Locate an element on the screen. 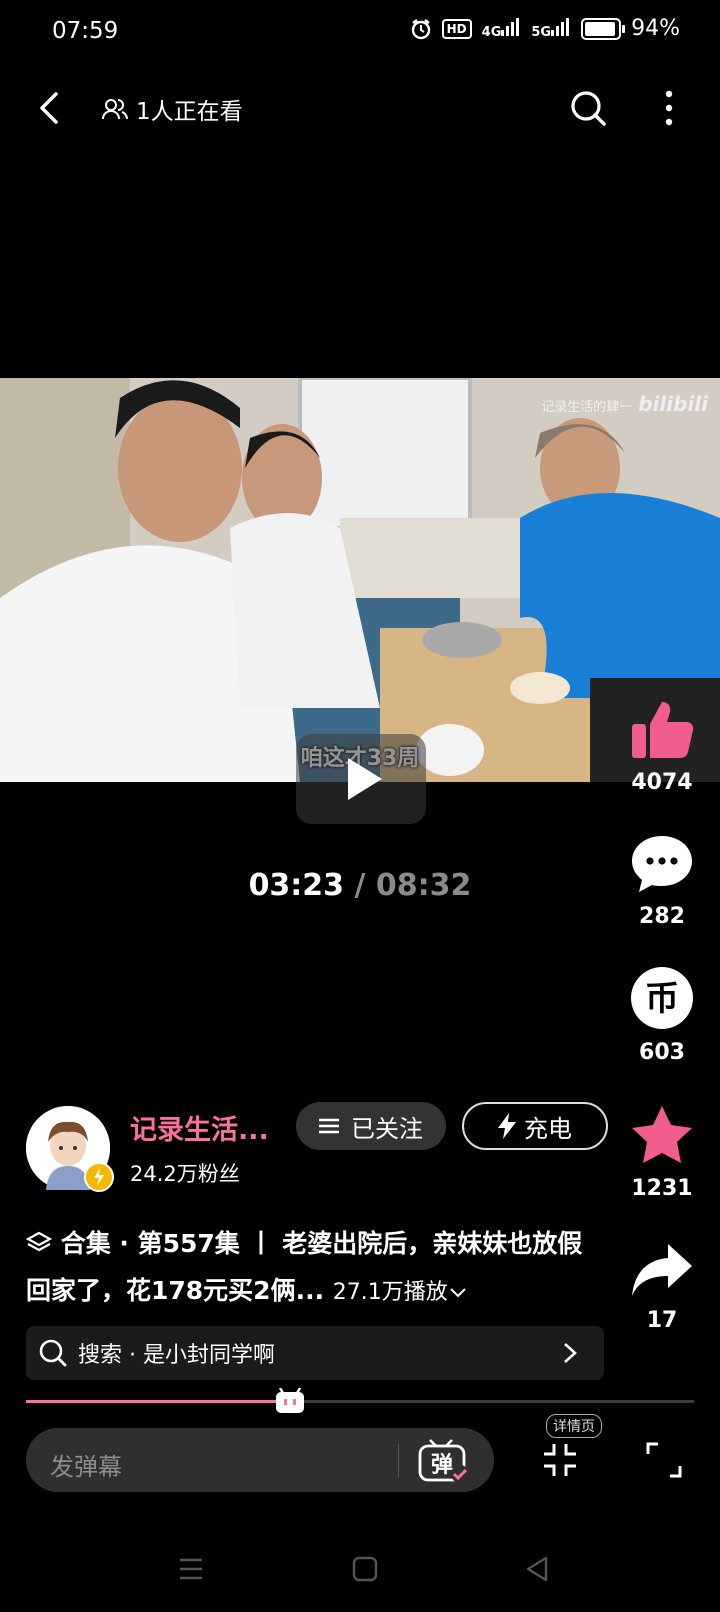  play-count: 27.1万播放 is located at coordinates (390, 1292).